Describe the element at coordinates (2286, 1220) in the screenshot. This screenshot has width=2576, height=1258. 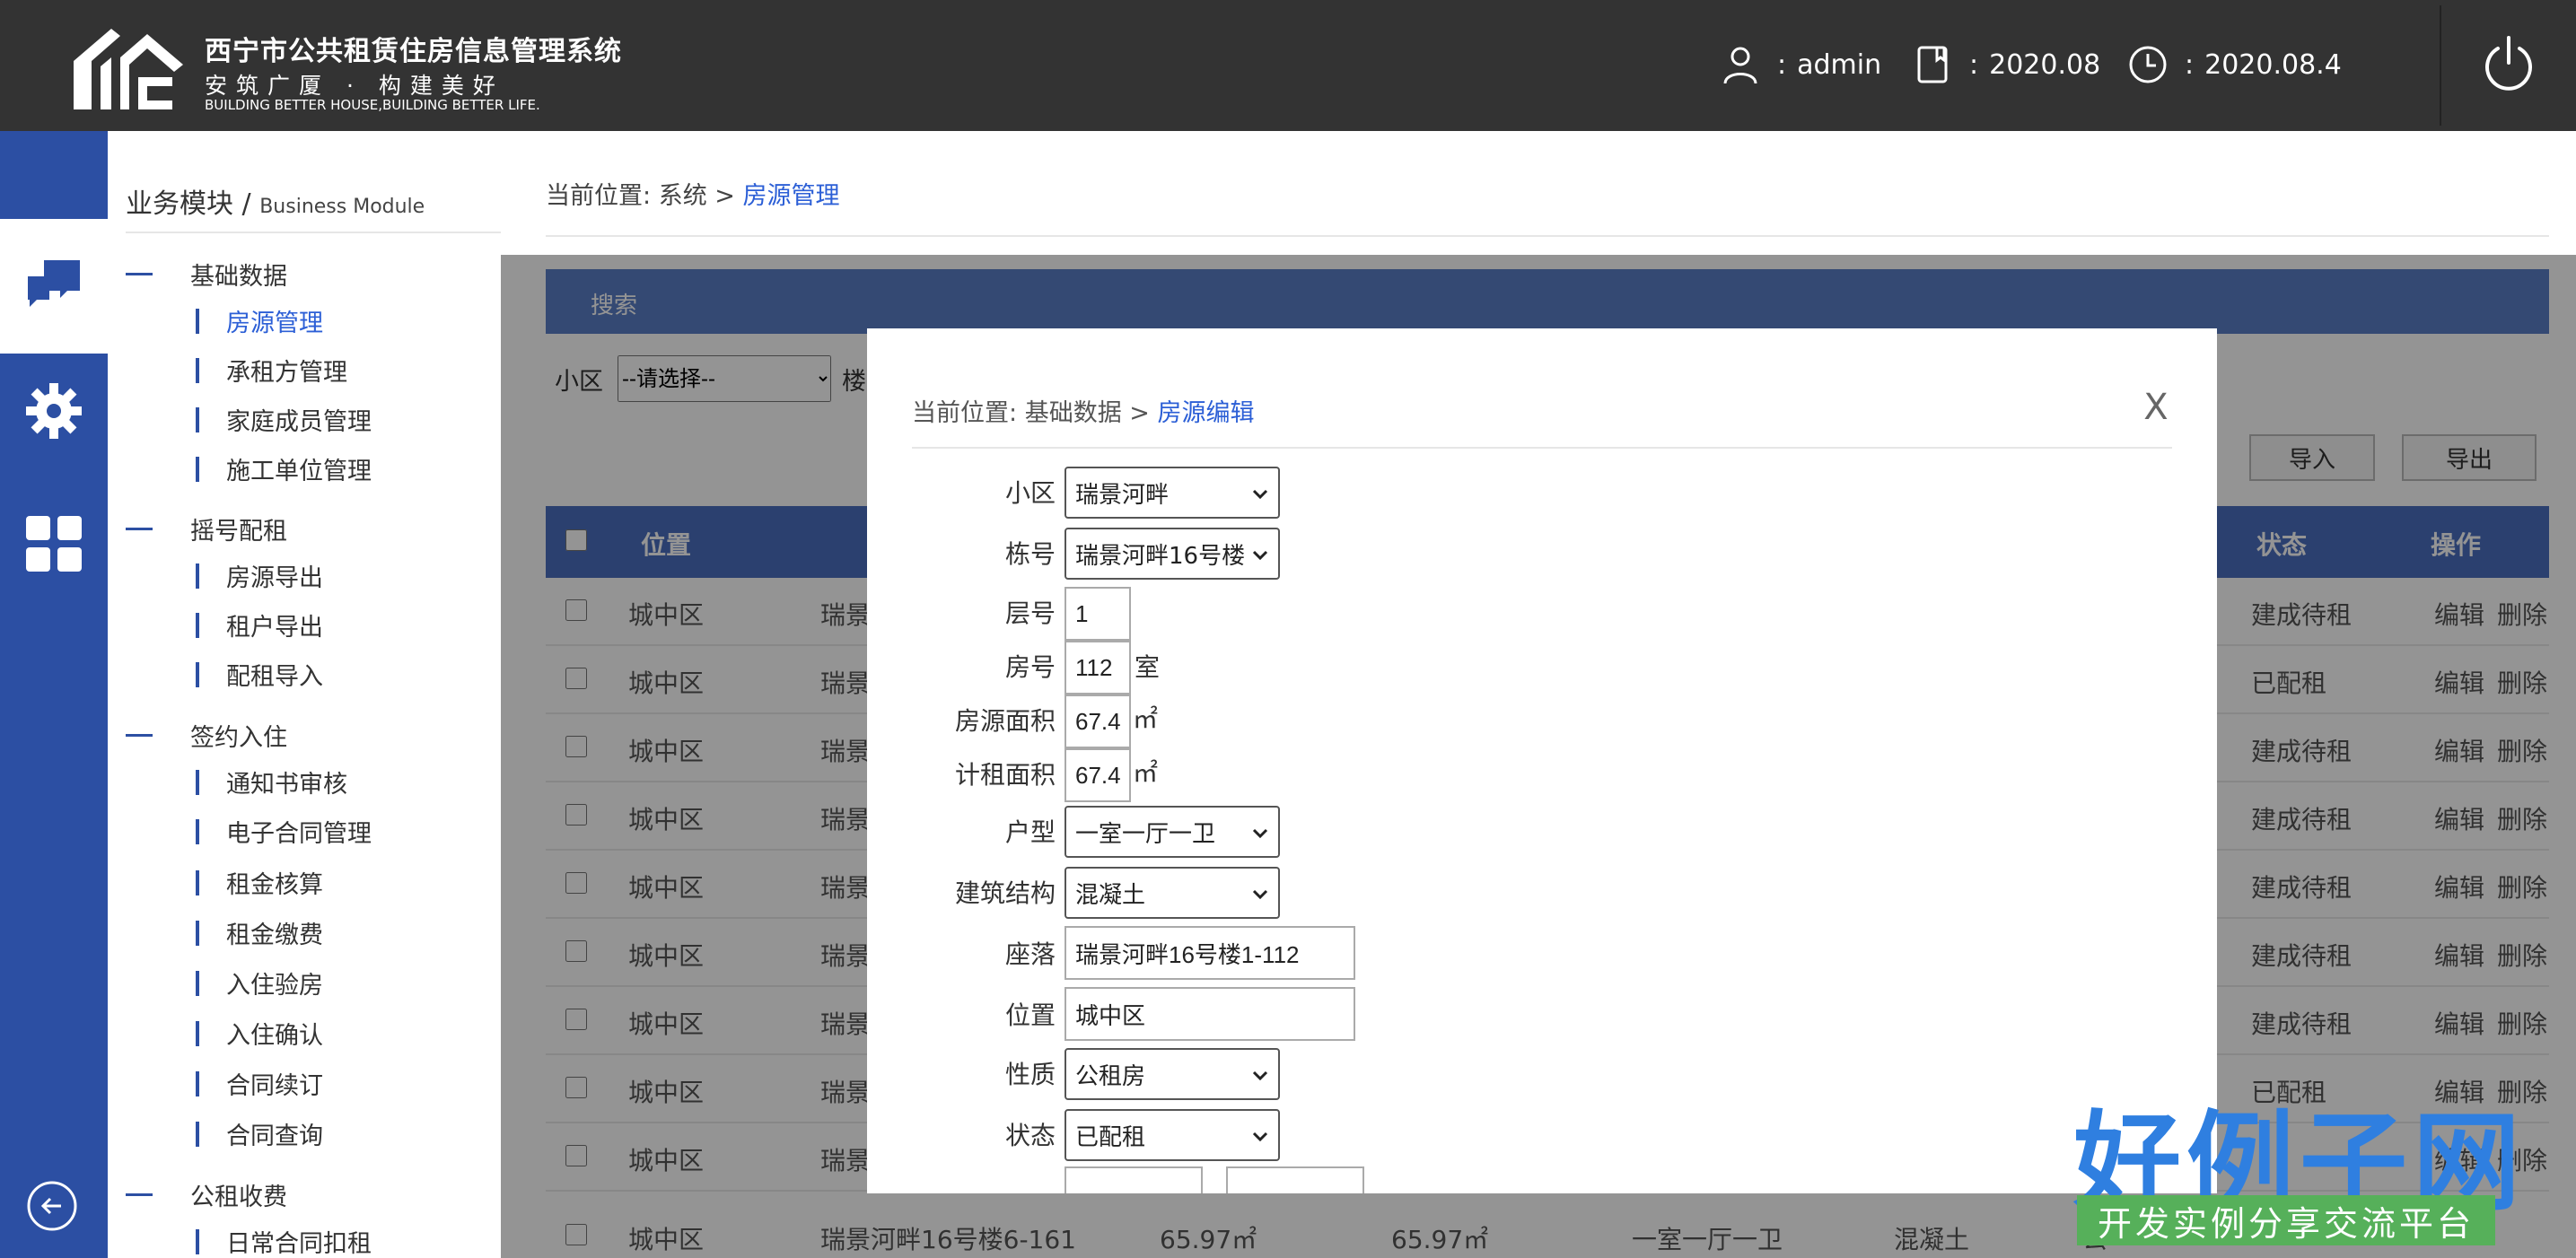
I see `watermark-subtitle: 开发实例分享交流平台` at that location.